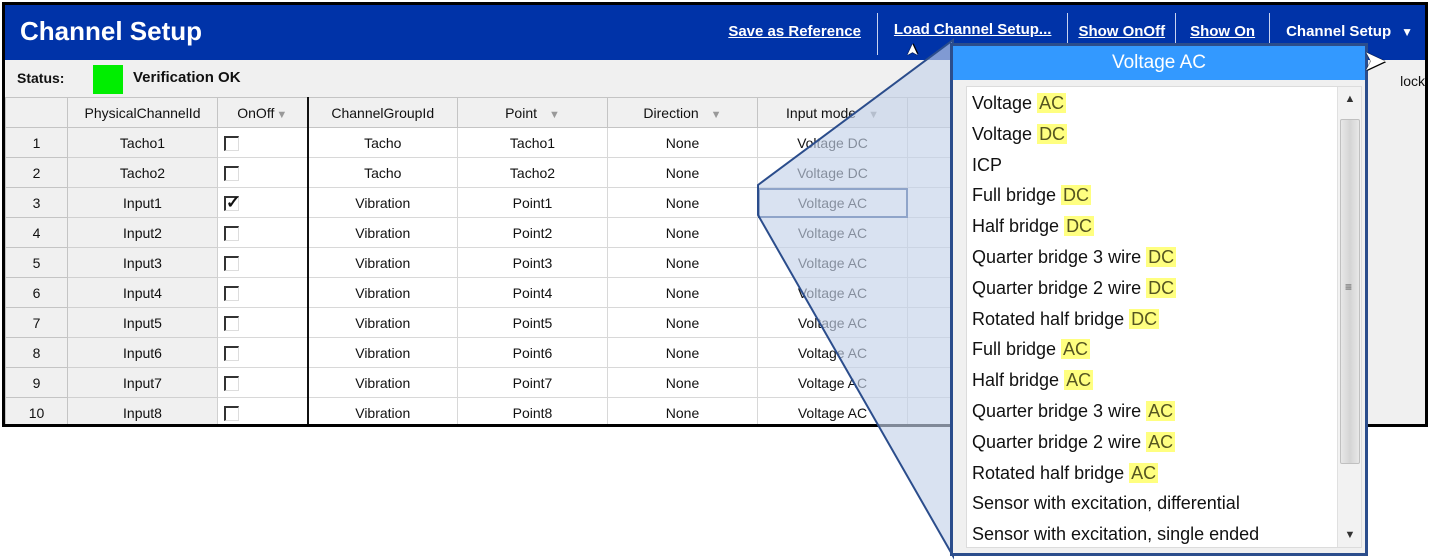  I want to click on physical-channel-cell: Input4, so click(142, 292).